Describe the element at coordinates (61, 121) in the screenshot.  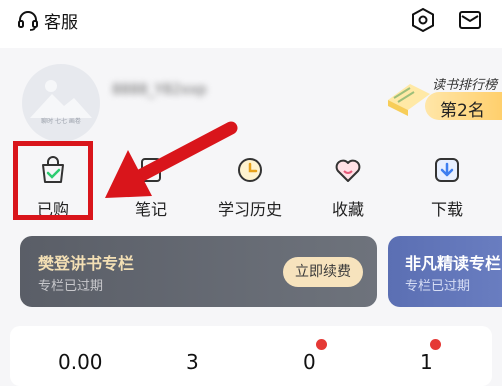
I see `avatar-caption: 聊时 七七 画卷` at that location.